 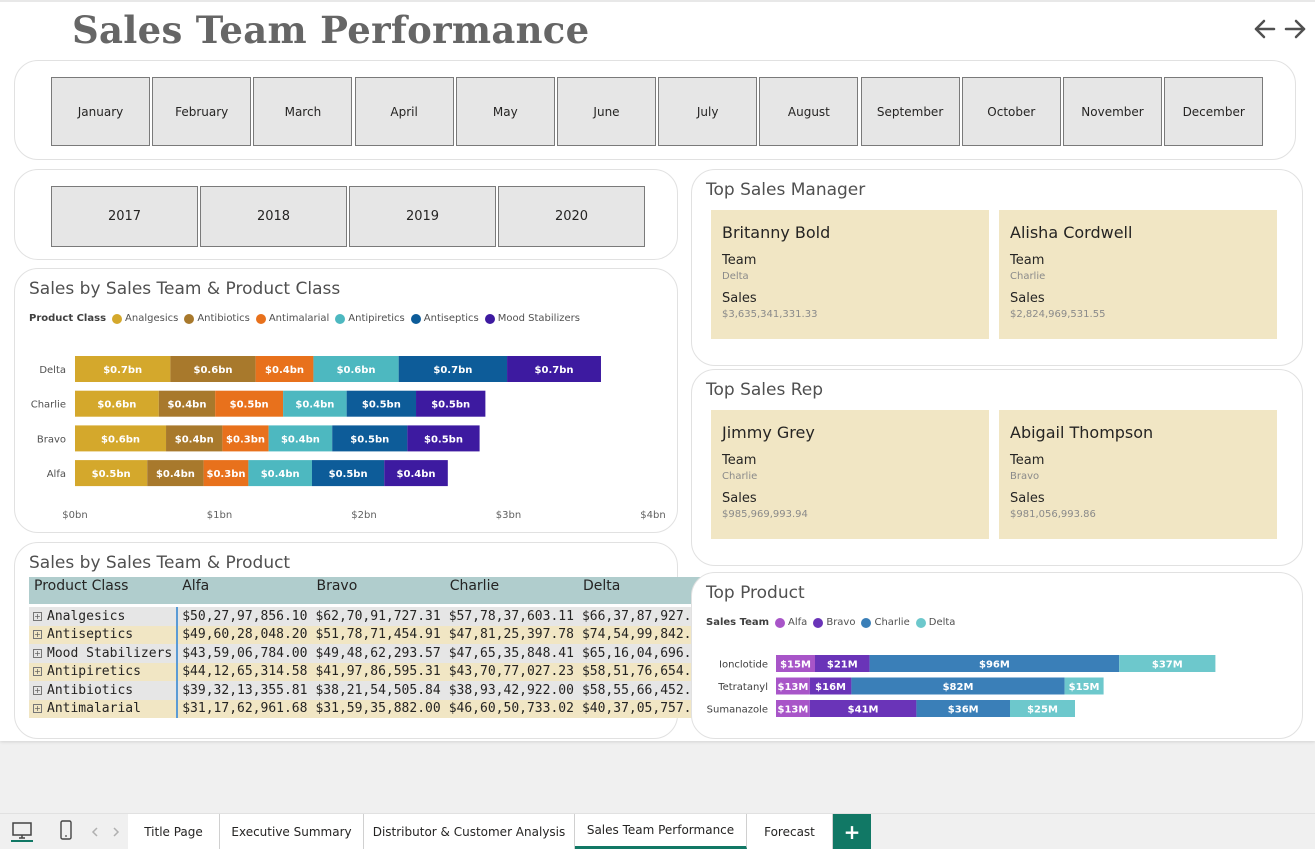 I want to click on data-label: $25M, so click(x=1042, y=710).